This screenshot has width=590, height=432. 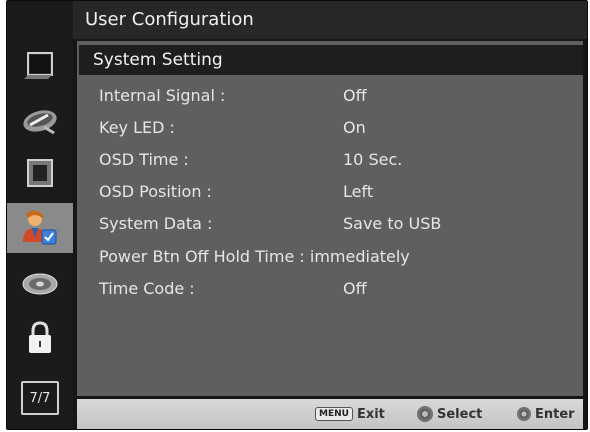 I want to click on setting-label: System Data :, so click(x=156, y=223).